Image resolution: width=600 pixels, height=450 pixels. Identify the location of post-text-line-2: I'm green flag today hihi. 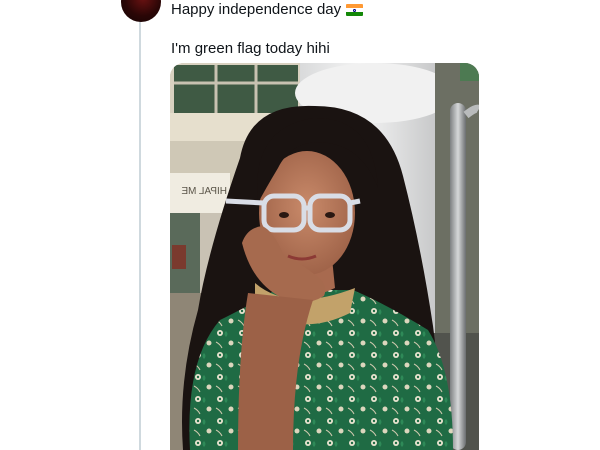
(250, 49).